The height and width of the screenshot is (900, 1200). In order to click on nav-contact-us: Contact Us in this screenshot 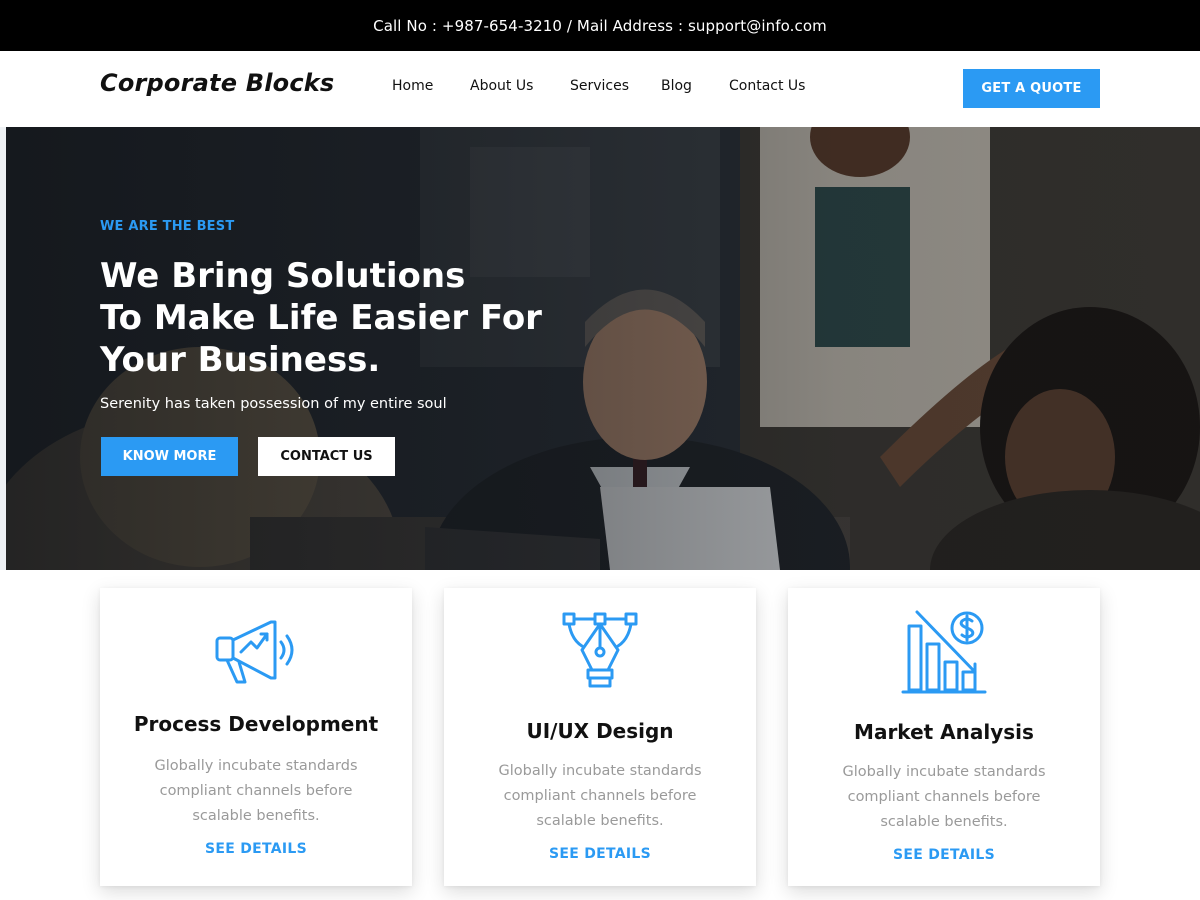, I will do `click(767, 86)`.